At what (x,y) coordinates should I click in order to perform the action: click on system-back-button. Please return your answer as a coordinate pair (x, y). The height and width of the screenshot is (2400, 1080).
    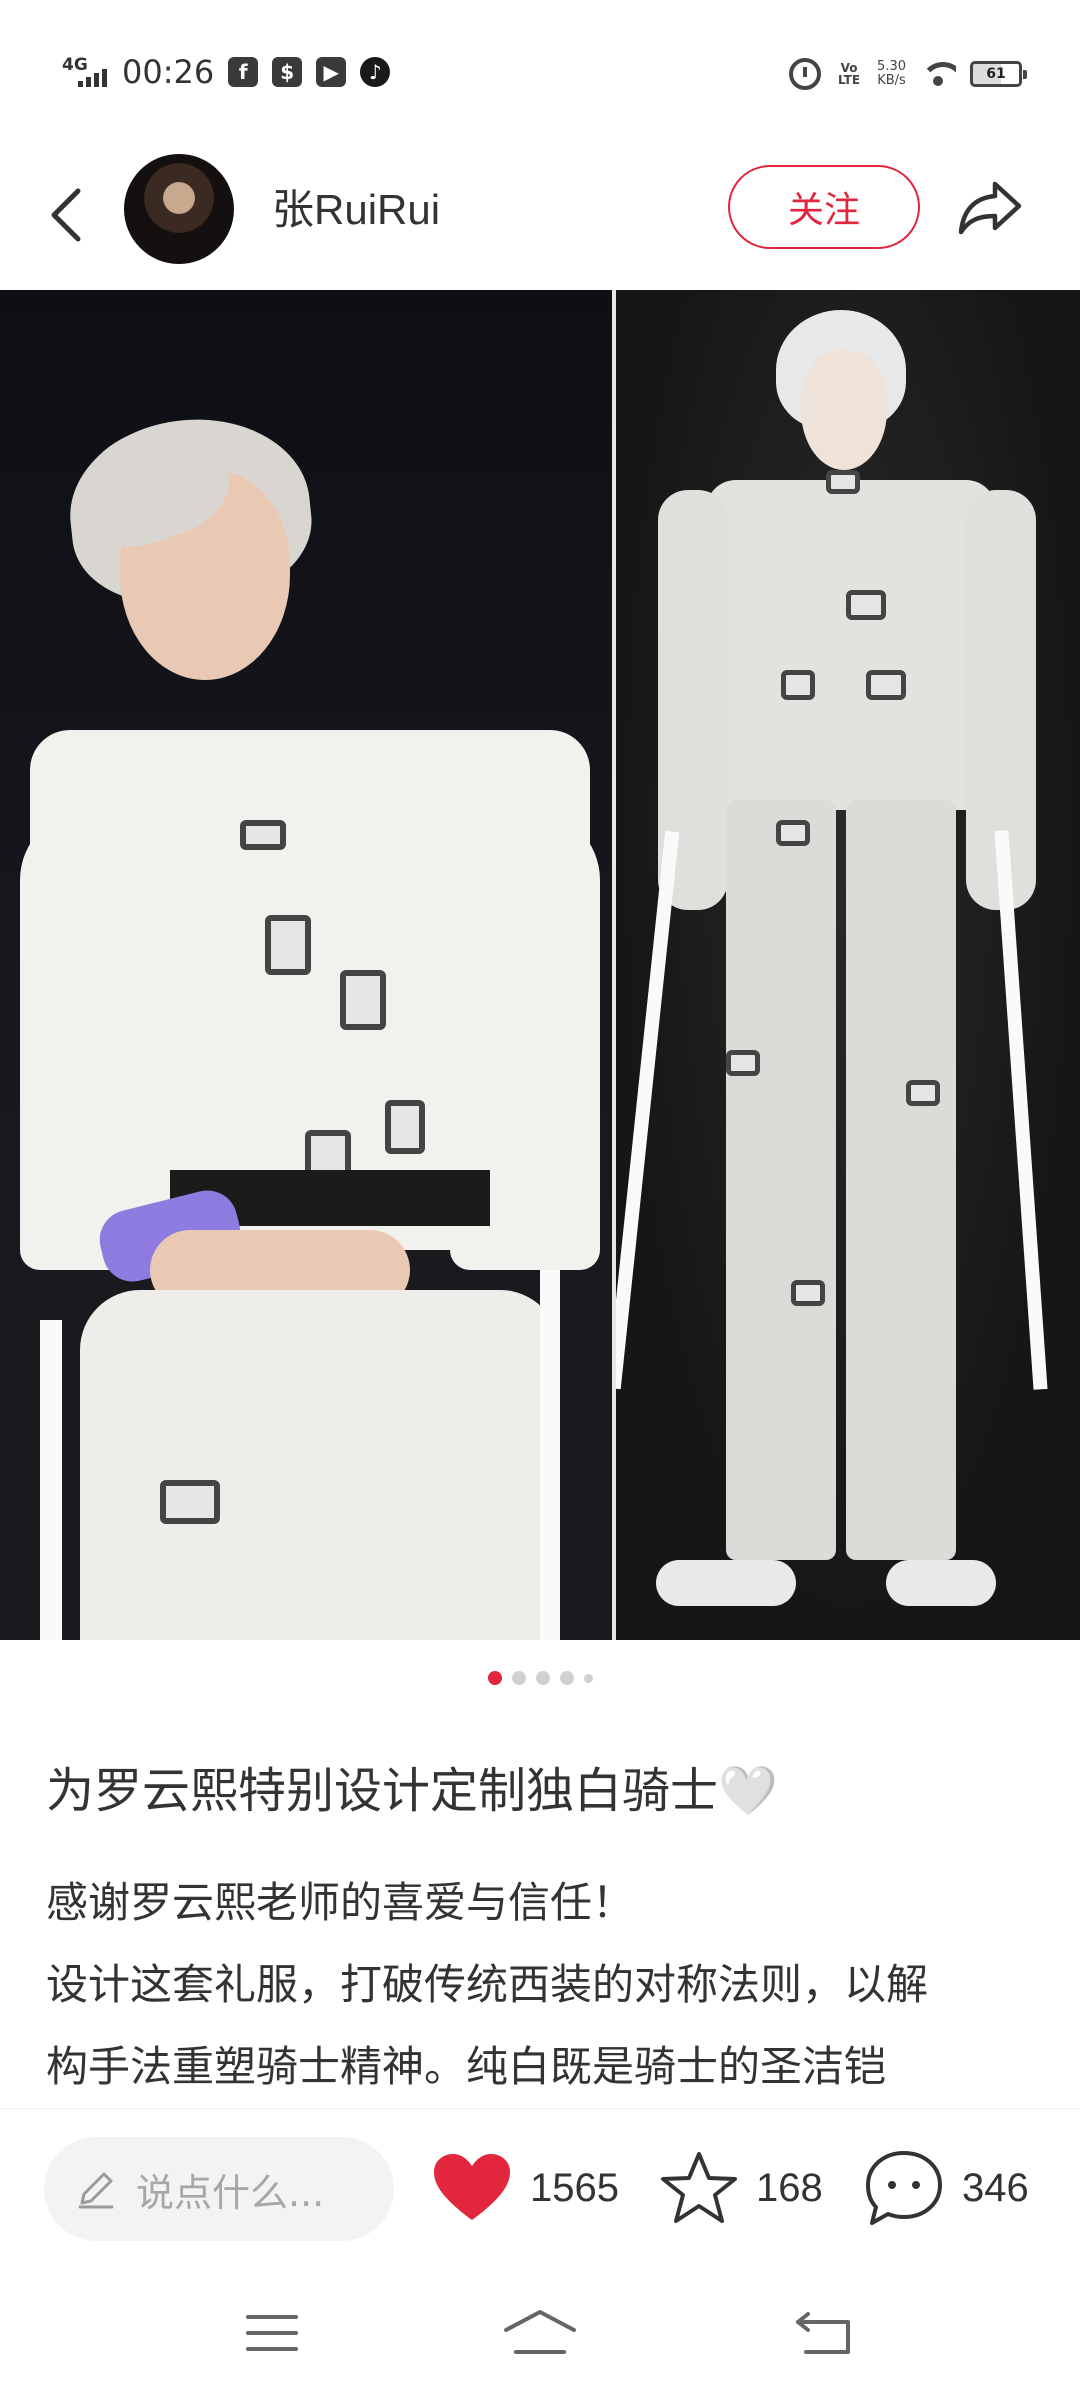
    Looking at the image, I should click on (824, 2333).